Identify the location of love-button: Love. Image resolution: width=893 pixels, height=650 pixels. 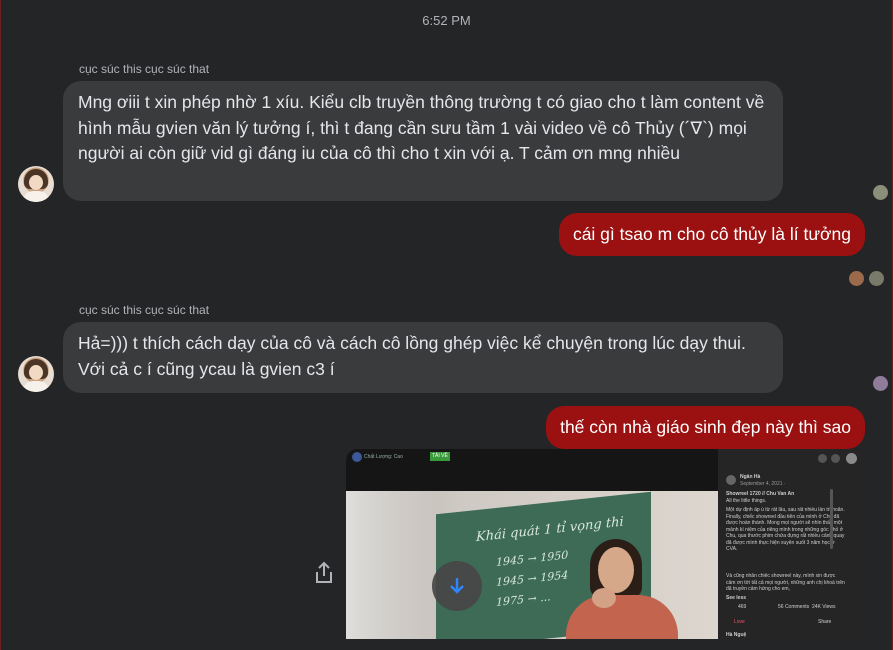
(739, 622).